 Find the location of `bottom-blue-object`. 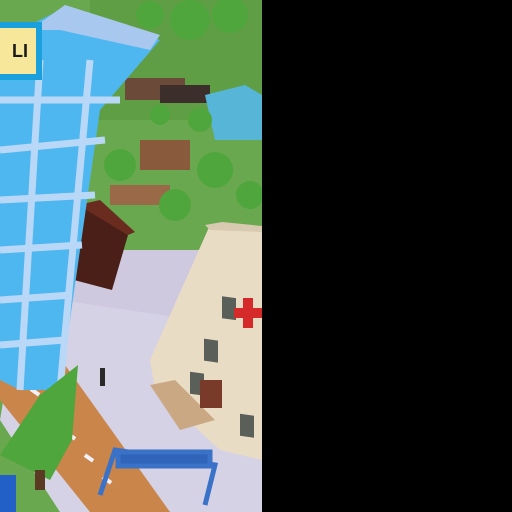

bottom-blue-object is located at coordinates (8, 493).